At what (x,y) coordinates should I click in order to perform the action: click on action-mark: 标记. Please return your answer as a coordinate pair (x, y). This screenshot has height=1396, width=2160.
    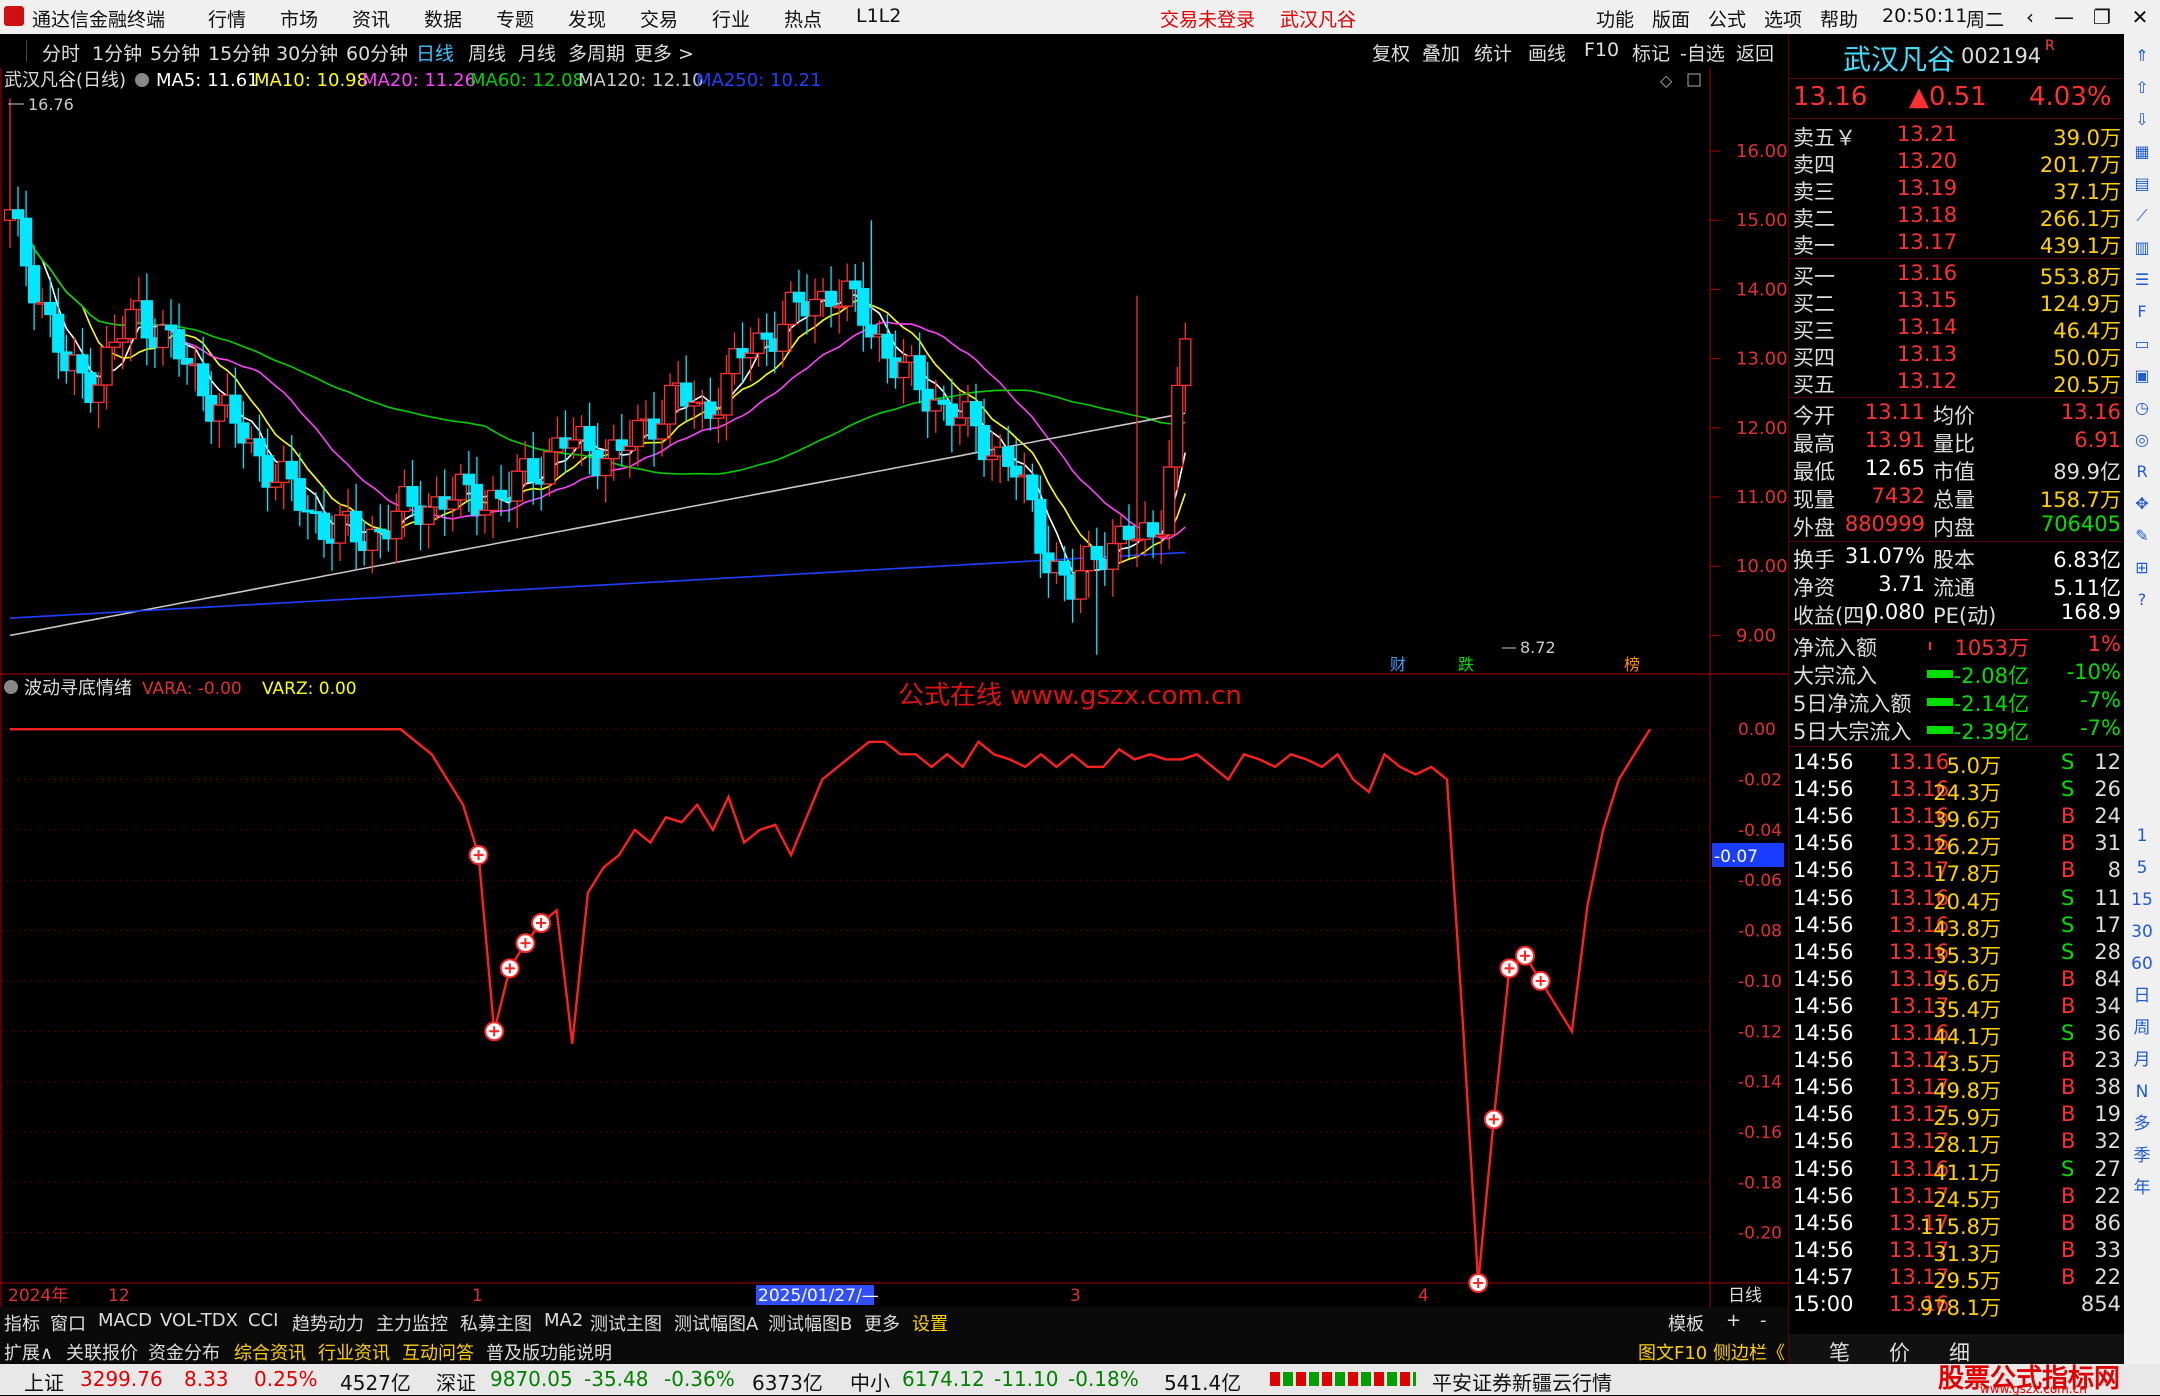
    Looking at the image, I should click on (1651, 52).